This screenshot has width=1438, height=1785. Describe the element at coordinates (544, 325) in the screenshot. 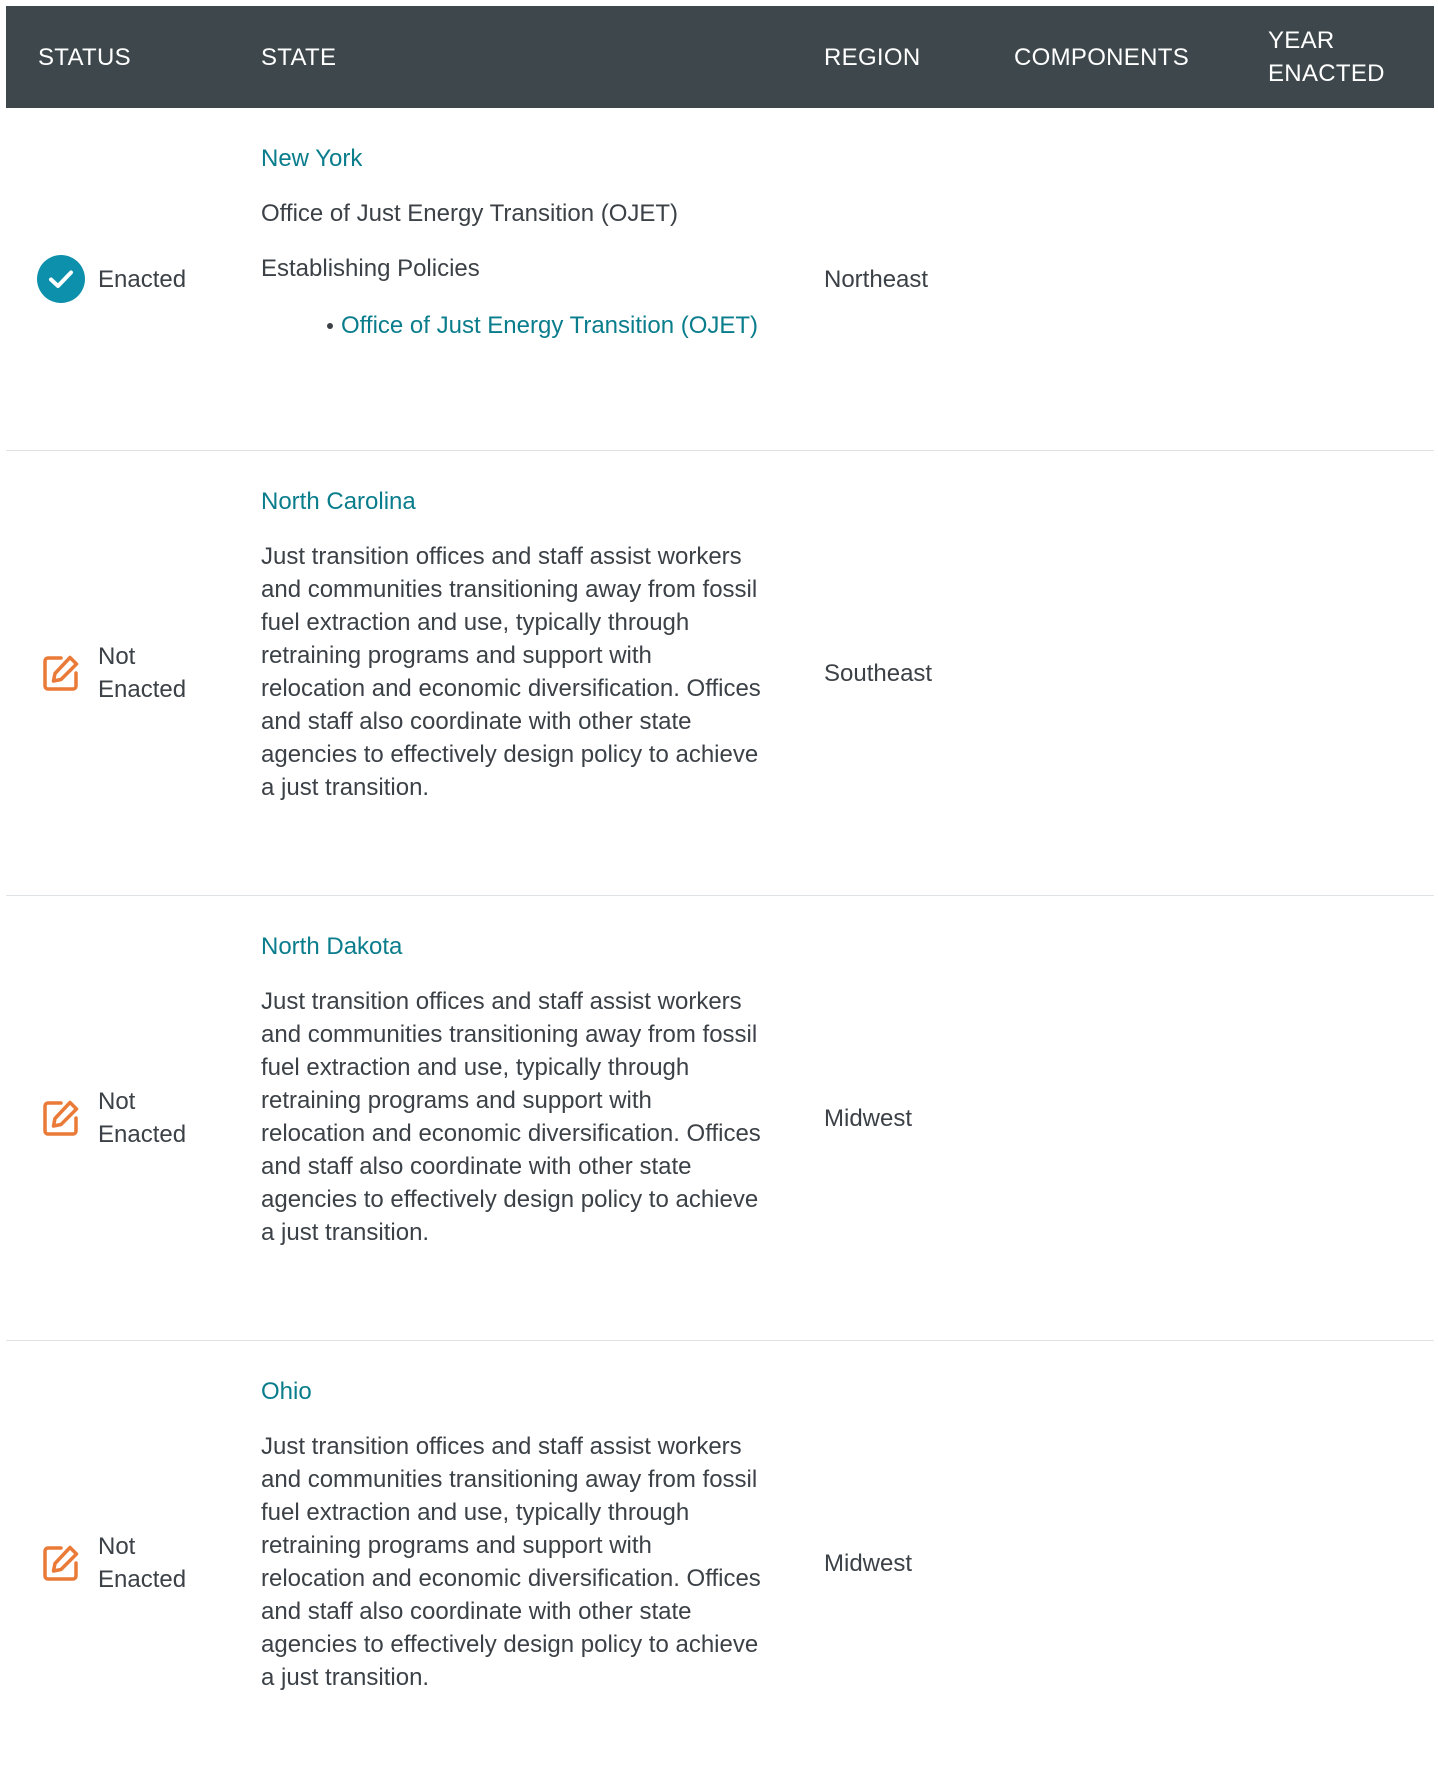

I see `policy-link: Office of Just Energy Transition (OJET)` at that location.